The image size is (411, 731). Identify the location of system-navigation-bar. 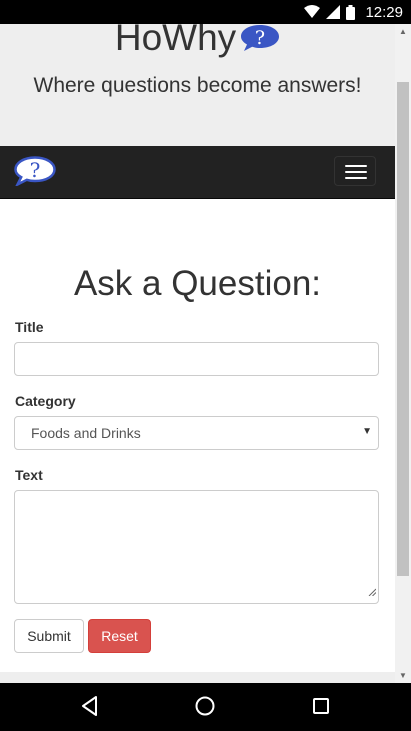
(205, 707).